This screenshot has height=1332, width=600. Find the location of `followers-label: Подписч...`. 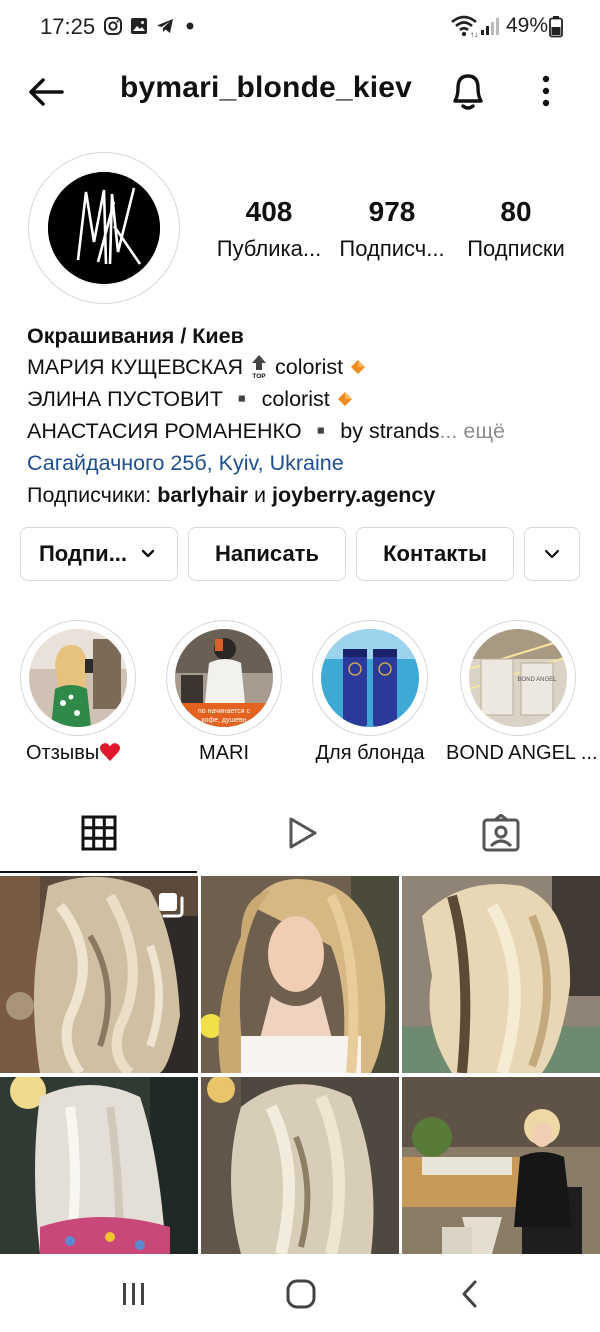

followers-label: Подписч... is located at coordinates (392, 248).